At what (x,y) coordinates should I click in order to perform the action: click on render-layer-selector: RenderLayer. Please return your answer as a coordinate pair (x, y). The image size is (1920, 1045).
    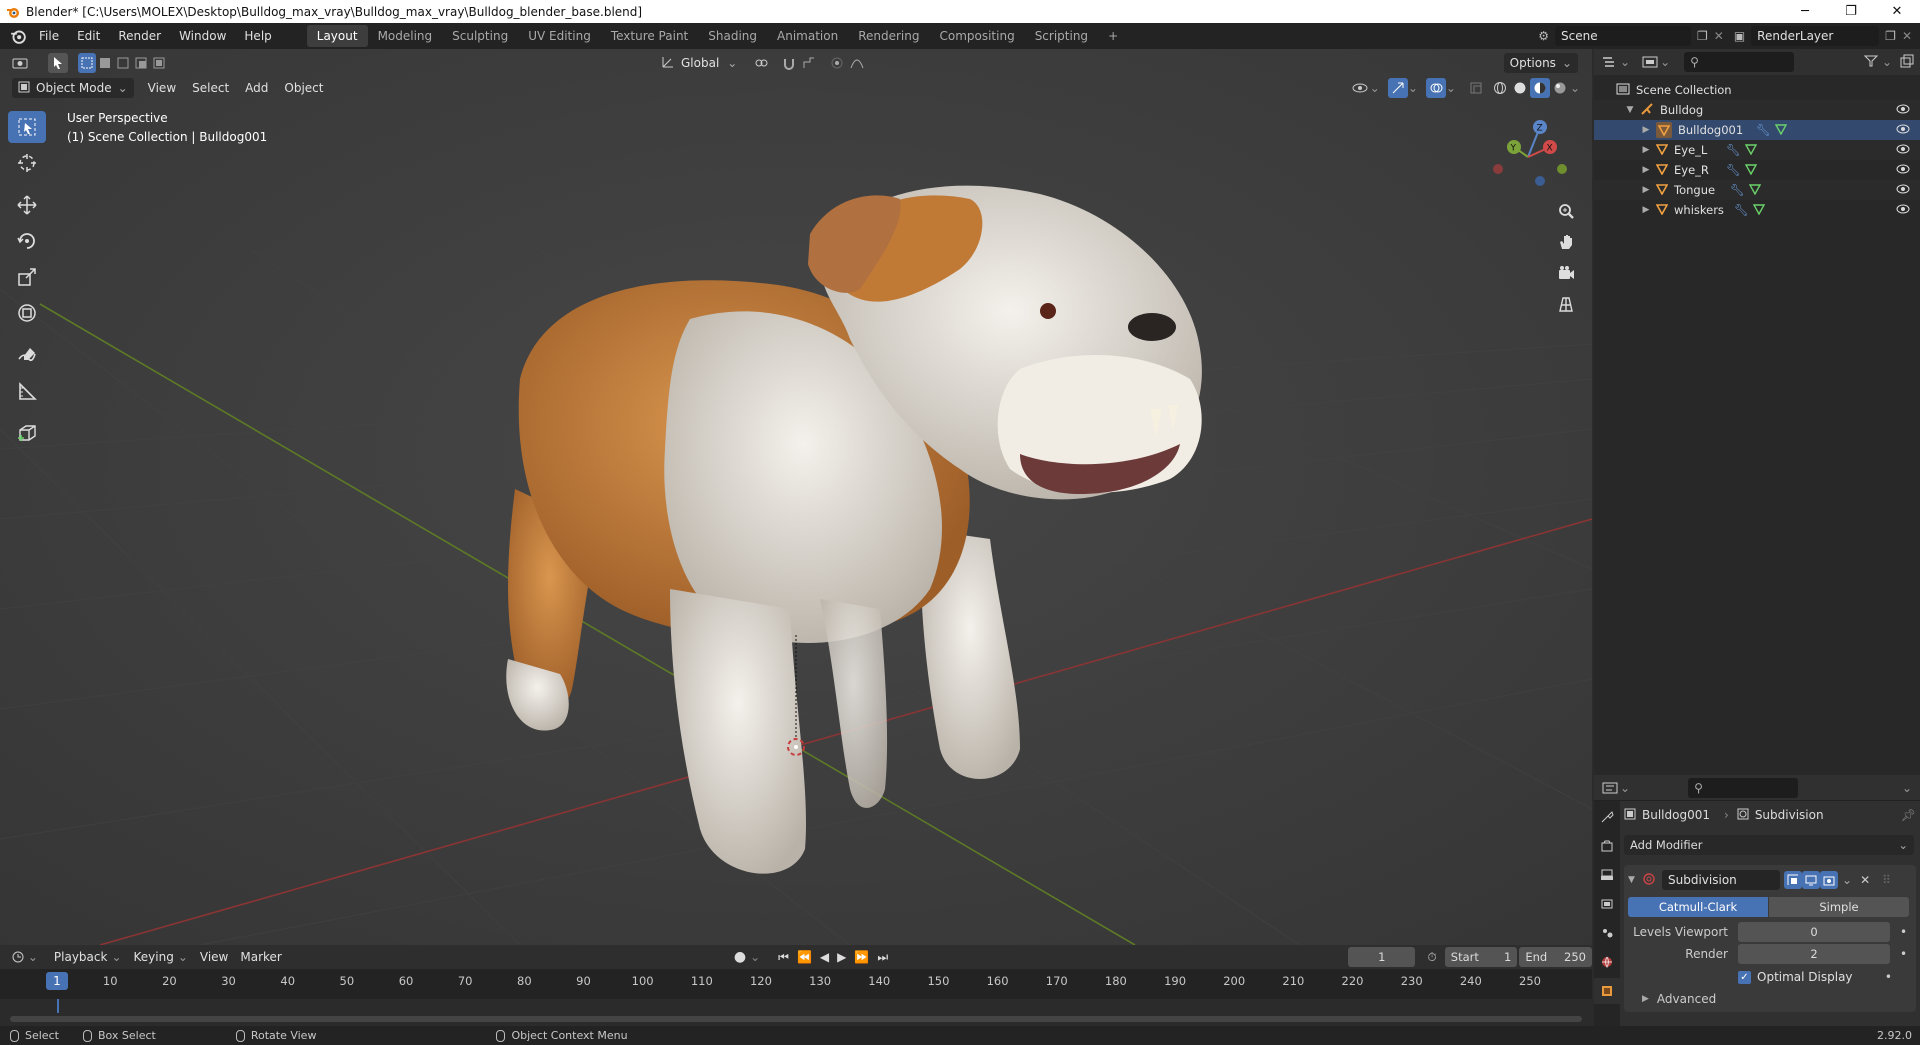
    Looking at the image, I should click on (1815, 36).